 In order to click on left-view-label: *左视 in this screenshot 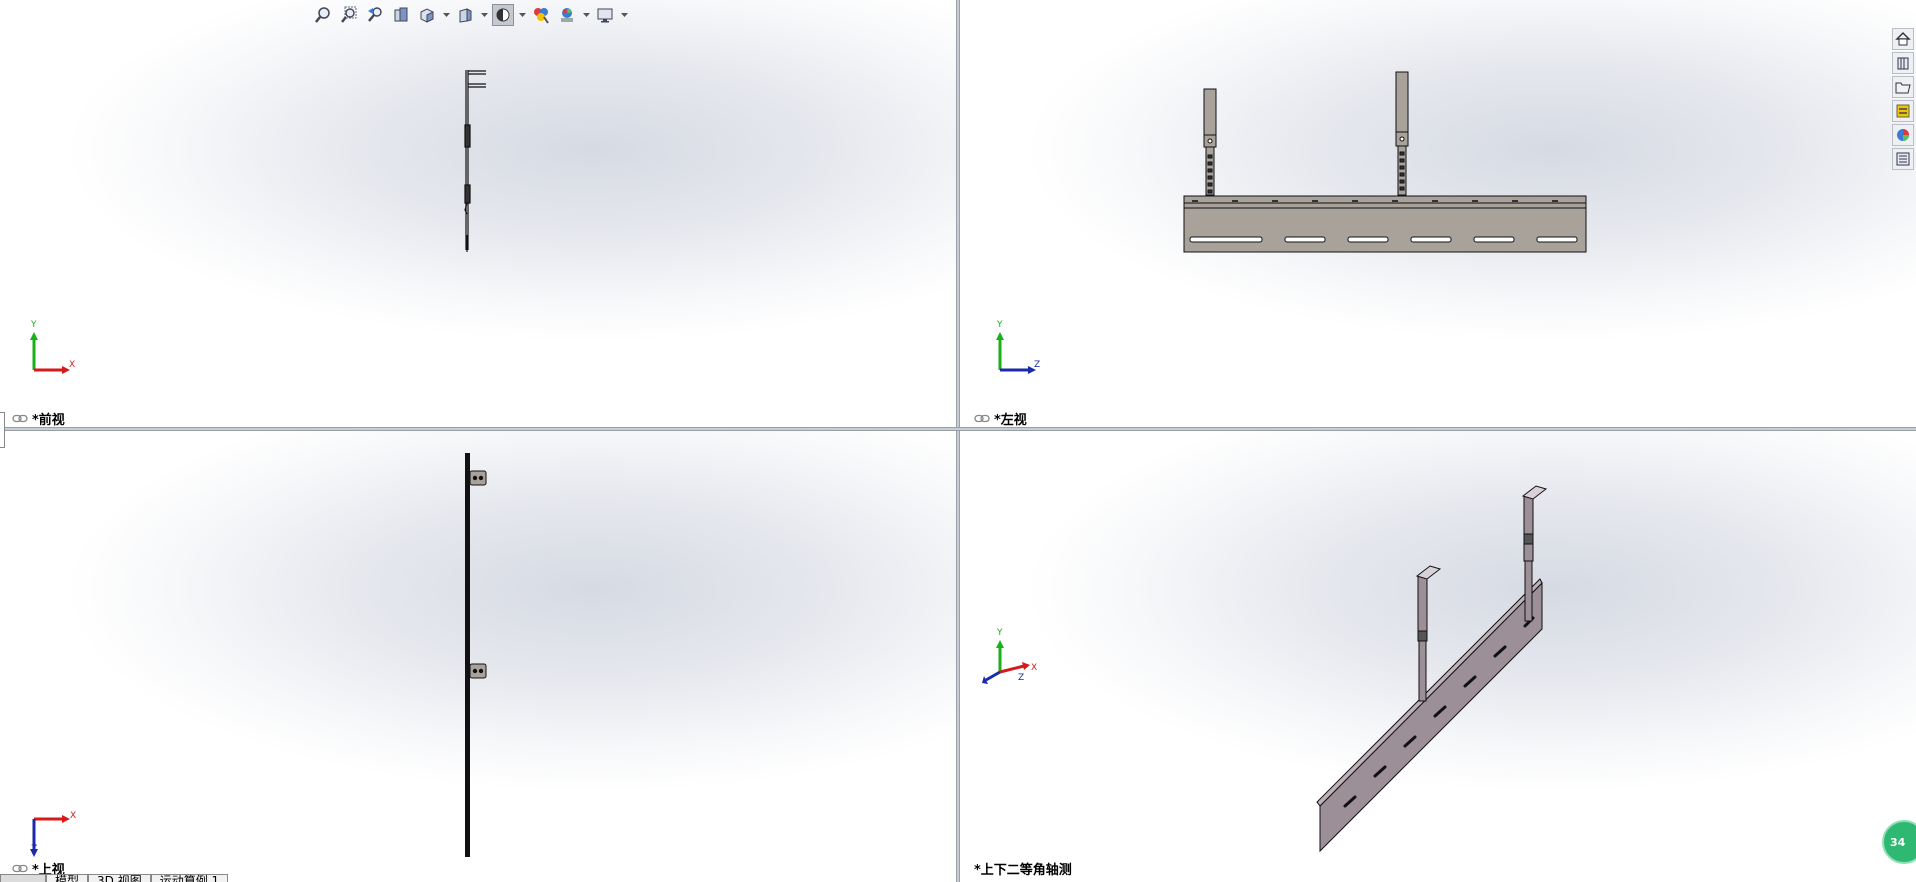, I will do `click(1000, 418)`.